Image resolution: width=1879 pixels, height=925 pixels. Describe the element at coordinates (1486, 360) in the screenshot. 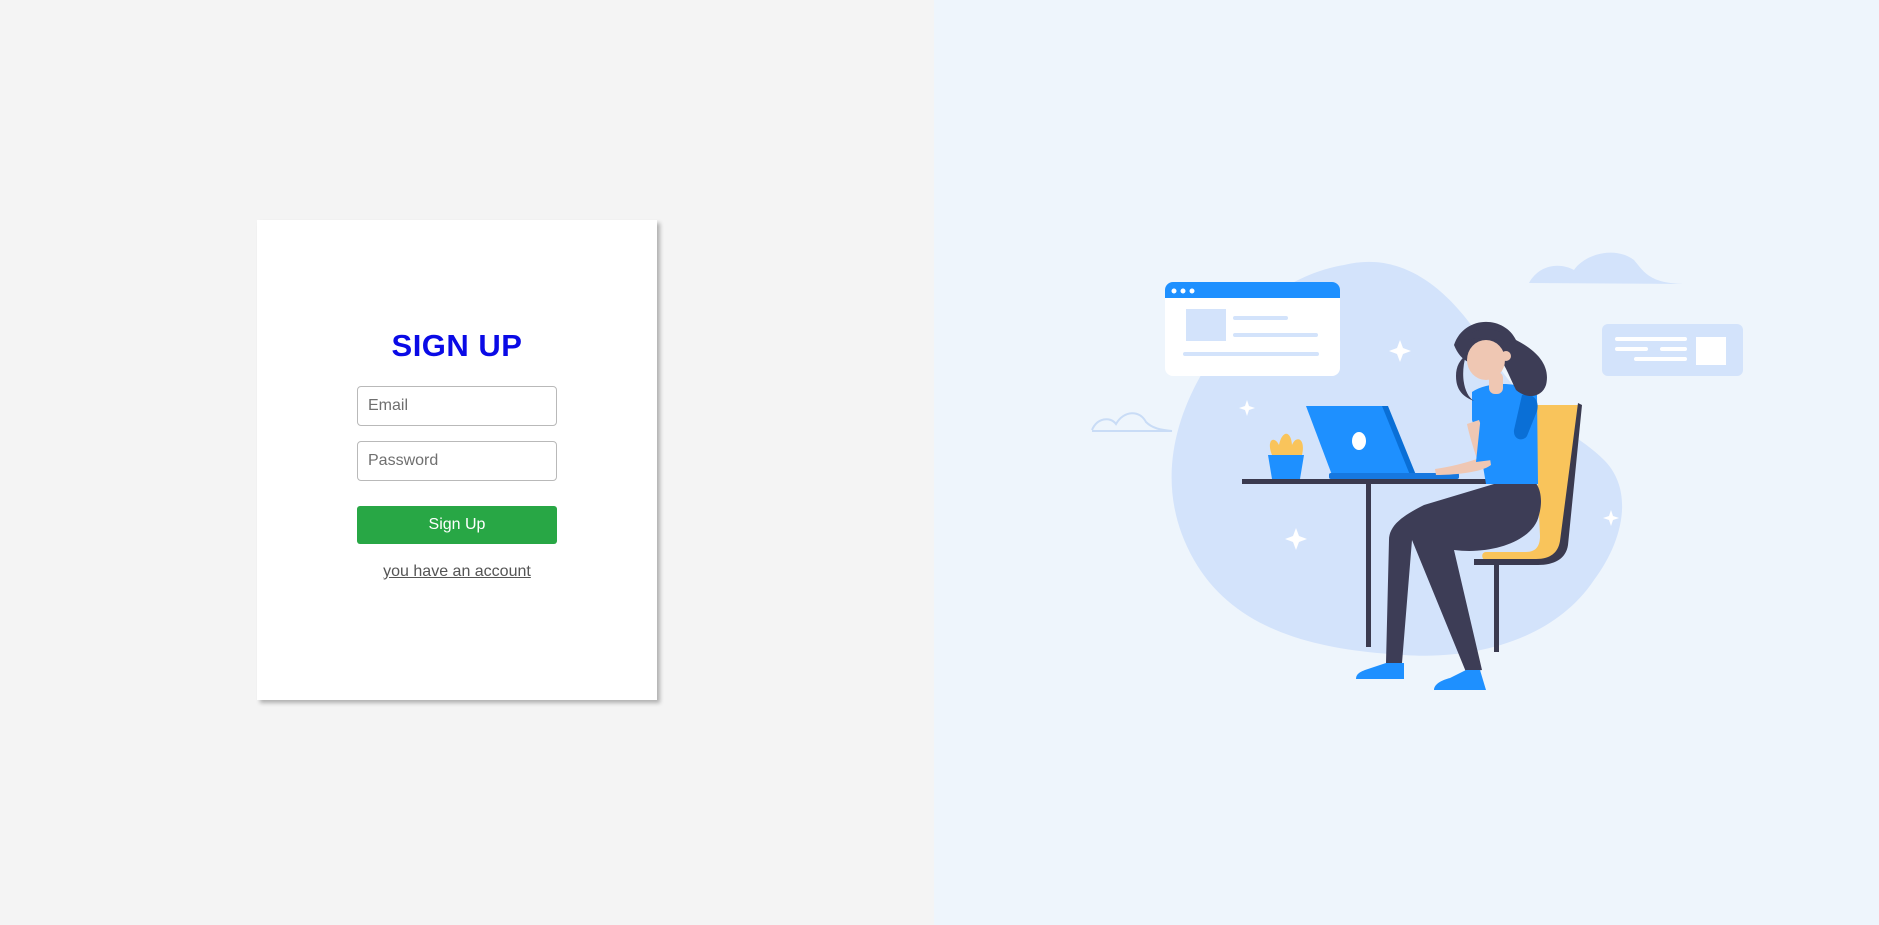

I see `woman-face` at that location.